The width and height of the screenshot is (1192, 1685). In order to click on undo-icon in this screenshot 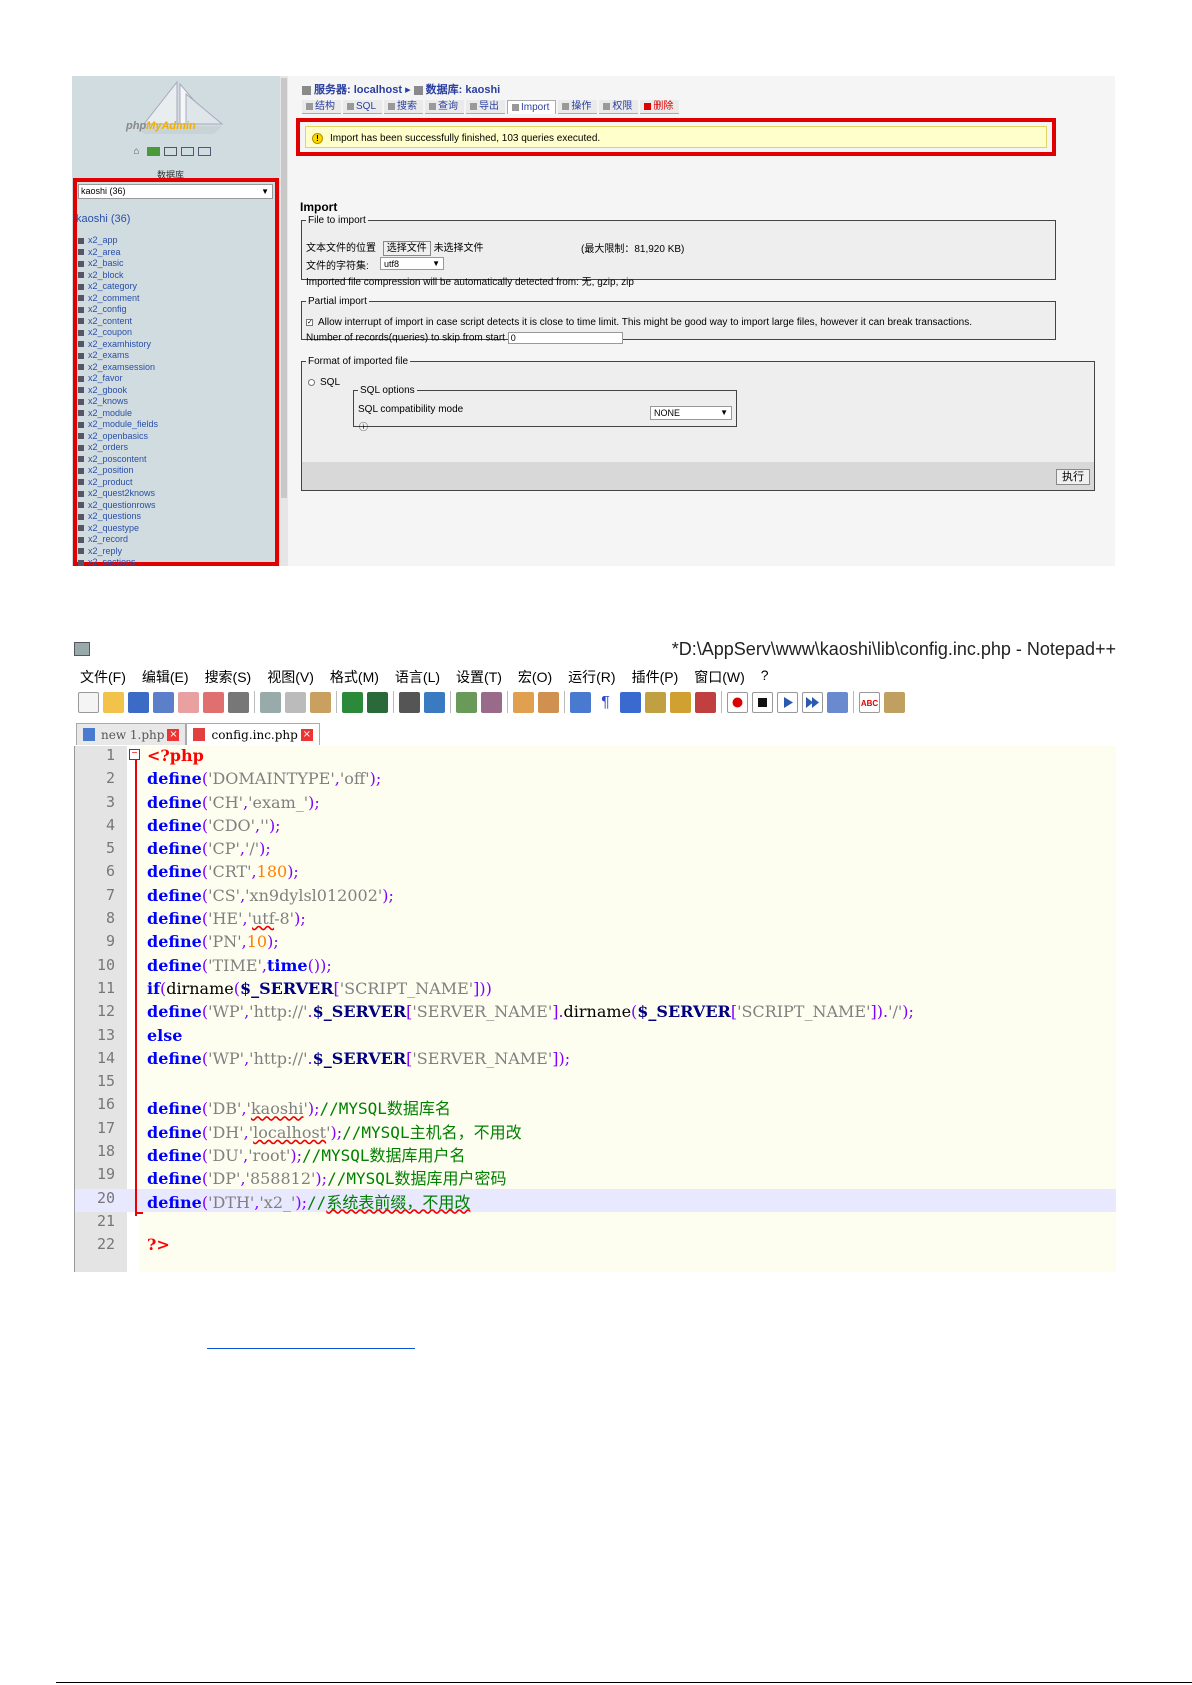, I will do `click(352, 702)`.